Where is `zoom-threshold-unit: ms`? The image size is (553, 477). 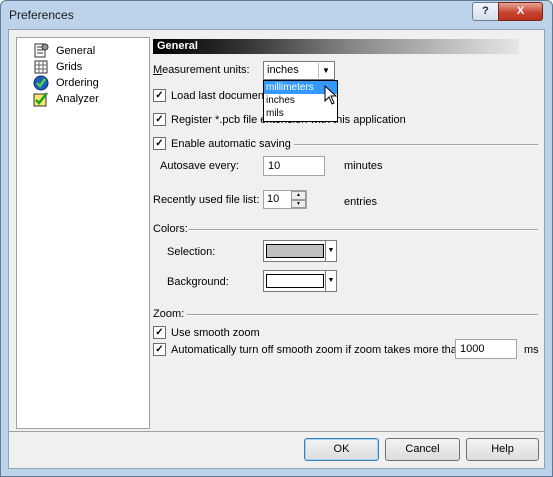 zoom-threshold-unit: ms is located at coordinates (531, 350).